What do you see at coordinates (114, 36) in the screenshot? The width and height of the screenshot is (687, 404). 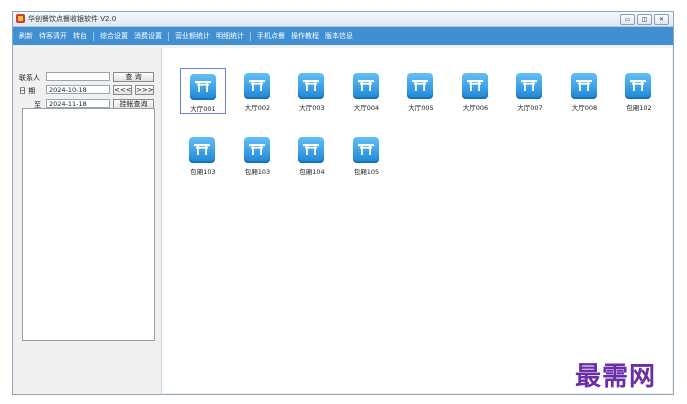 I see `menu-item: 综合设置` at bounding box center [114, 36].